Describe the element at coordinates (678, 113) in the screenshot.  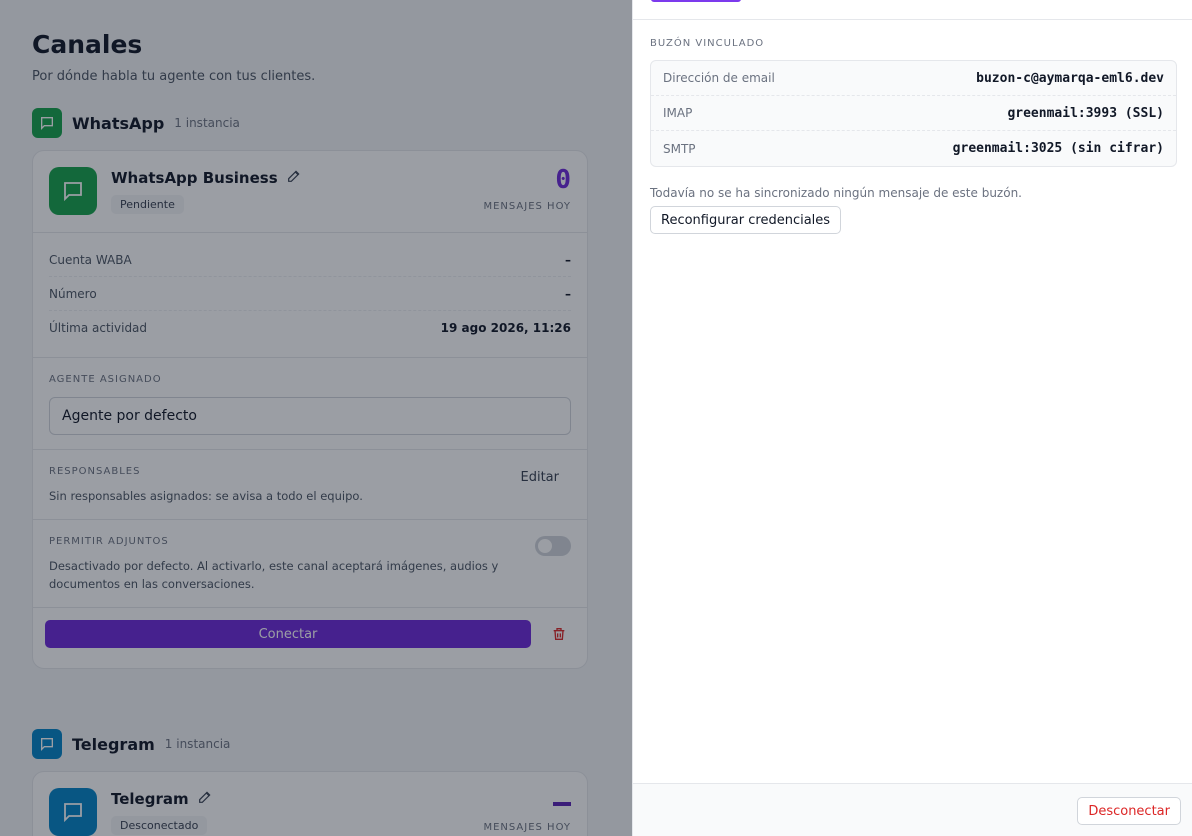
I see `mailbox-key: IMAP` at that location.